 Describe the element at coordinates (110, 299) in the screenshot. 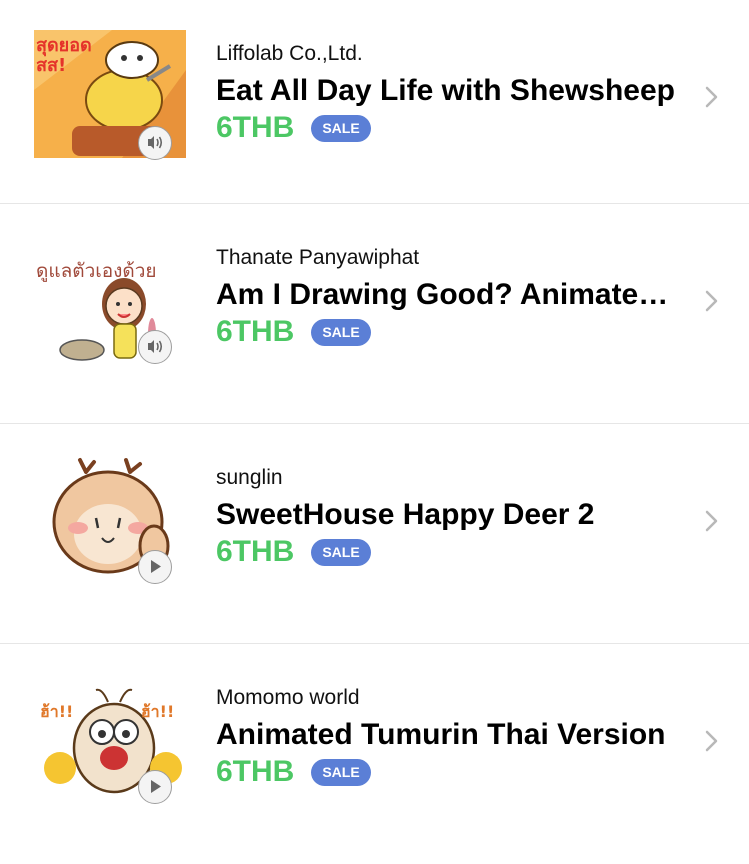

I see `sticker-thumbnail: ดูแลตัวเองด้วย` at that location.